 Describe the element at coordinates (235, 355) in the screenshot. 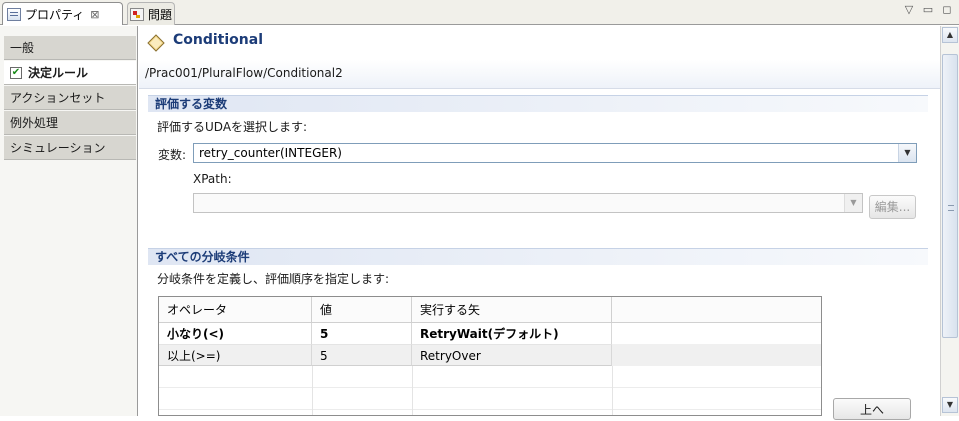

I see `cell-operator: 以上(>=)` at that location.